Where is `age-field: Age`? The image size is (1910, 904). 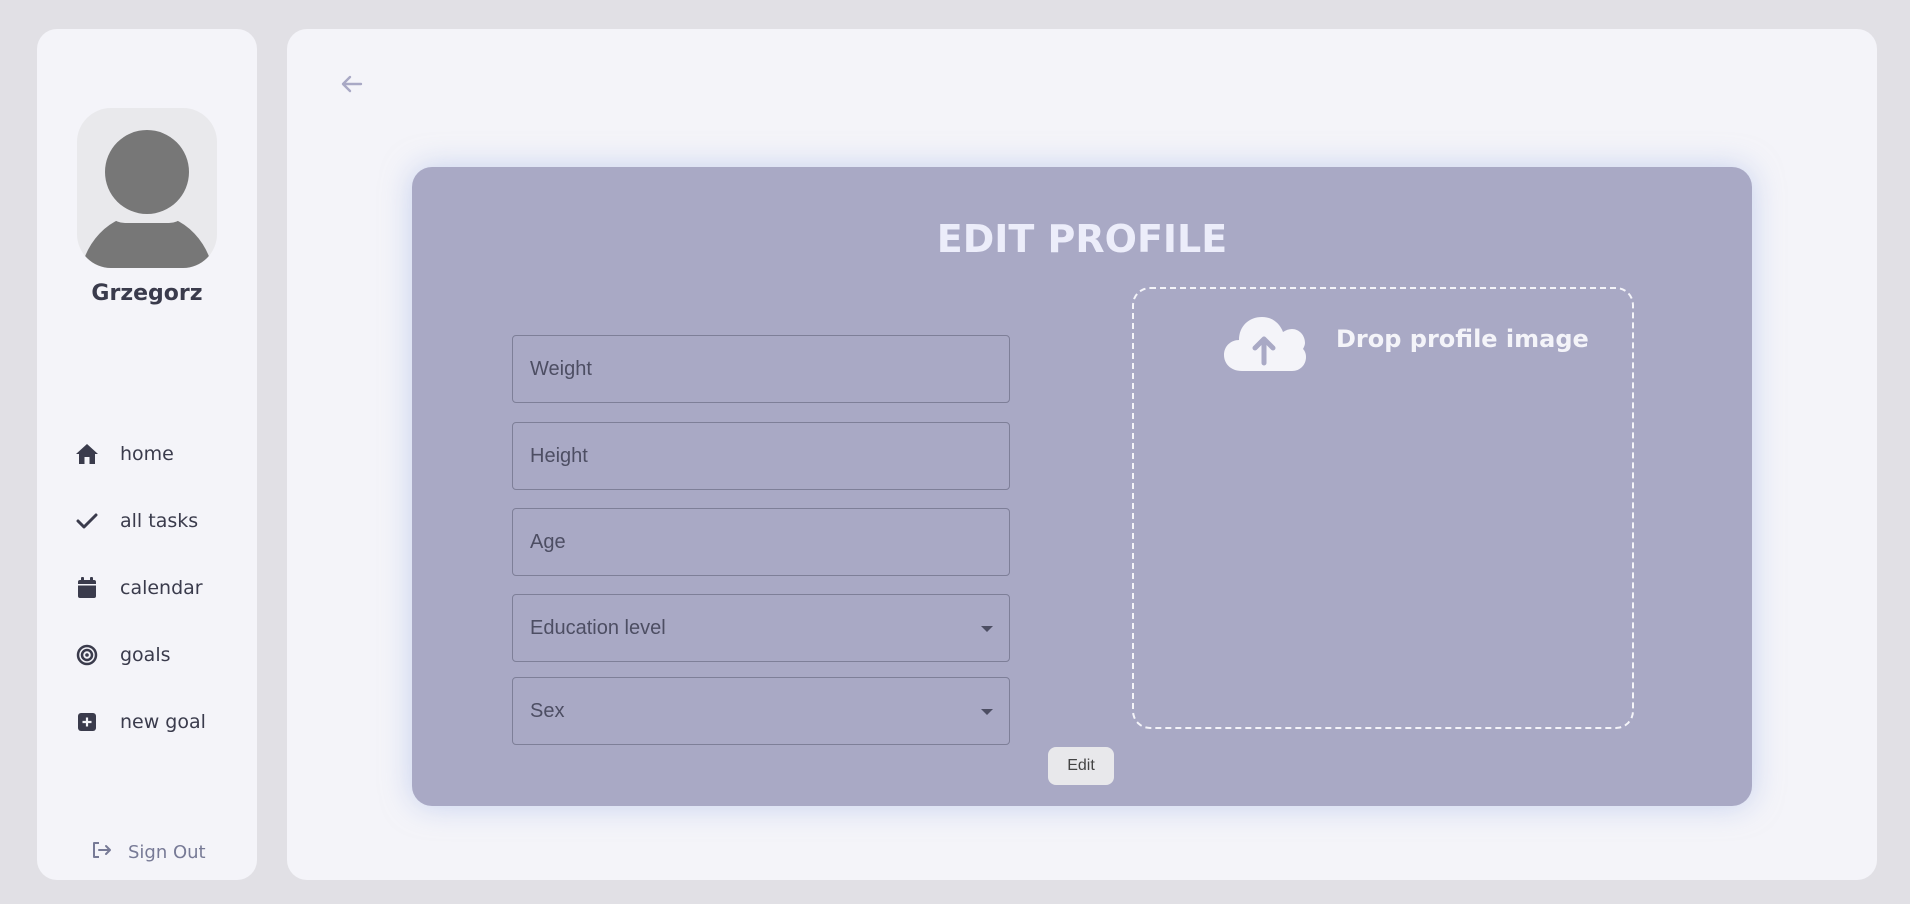 age-field: Age is located at coordinates (761, 542).